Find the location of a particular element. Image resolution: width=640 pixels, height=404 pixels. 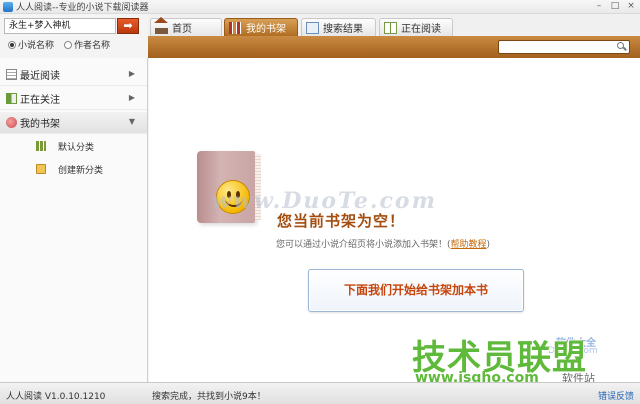

tab-search-results: 搜索结果 is located at coordinates (338, 27).